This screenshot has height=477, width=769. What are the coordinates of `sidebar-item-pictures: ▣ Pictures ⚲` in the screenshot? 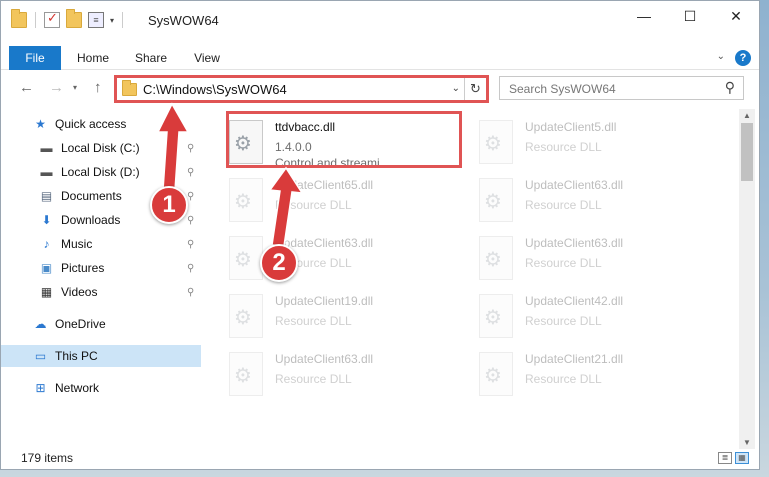 It's located at (101, 268).